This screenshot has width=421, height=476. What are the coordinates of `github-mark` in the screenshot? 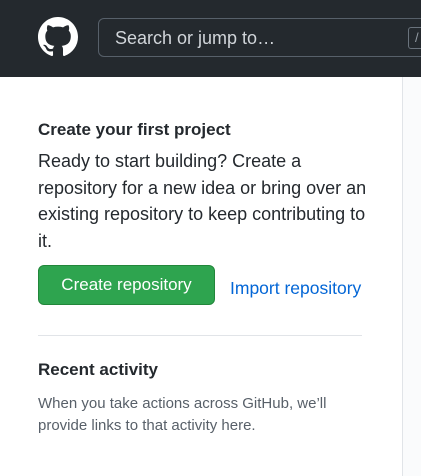 It's located at (58, 37).